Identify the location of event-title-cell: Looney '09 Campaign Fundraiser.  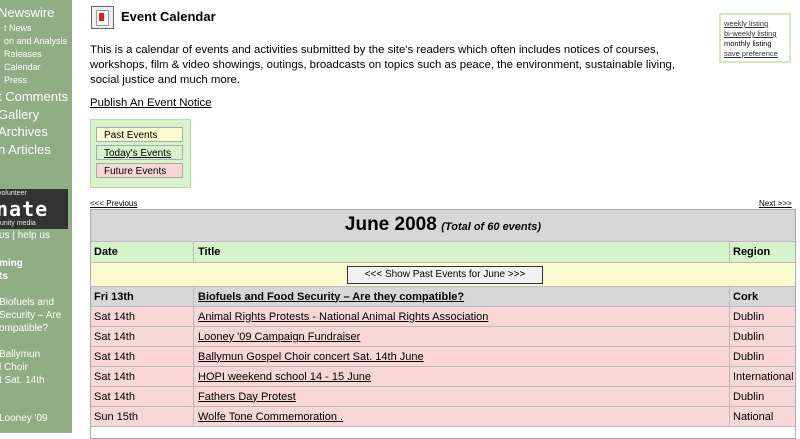
(462, 336).